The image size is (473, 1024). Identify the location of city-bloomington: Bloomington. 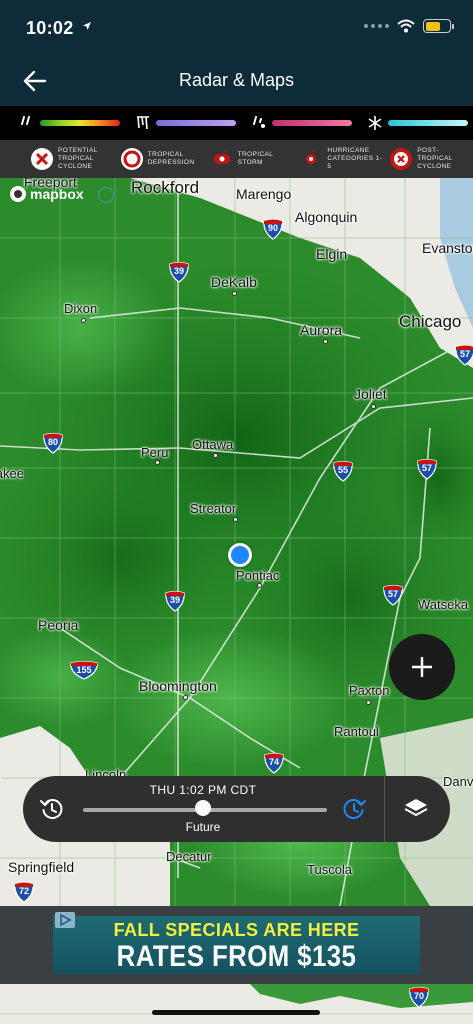
(178, 686).